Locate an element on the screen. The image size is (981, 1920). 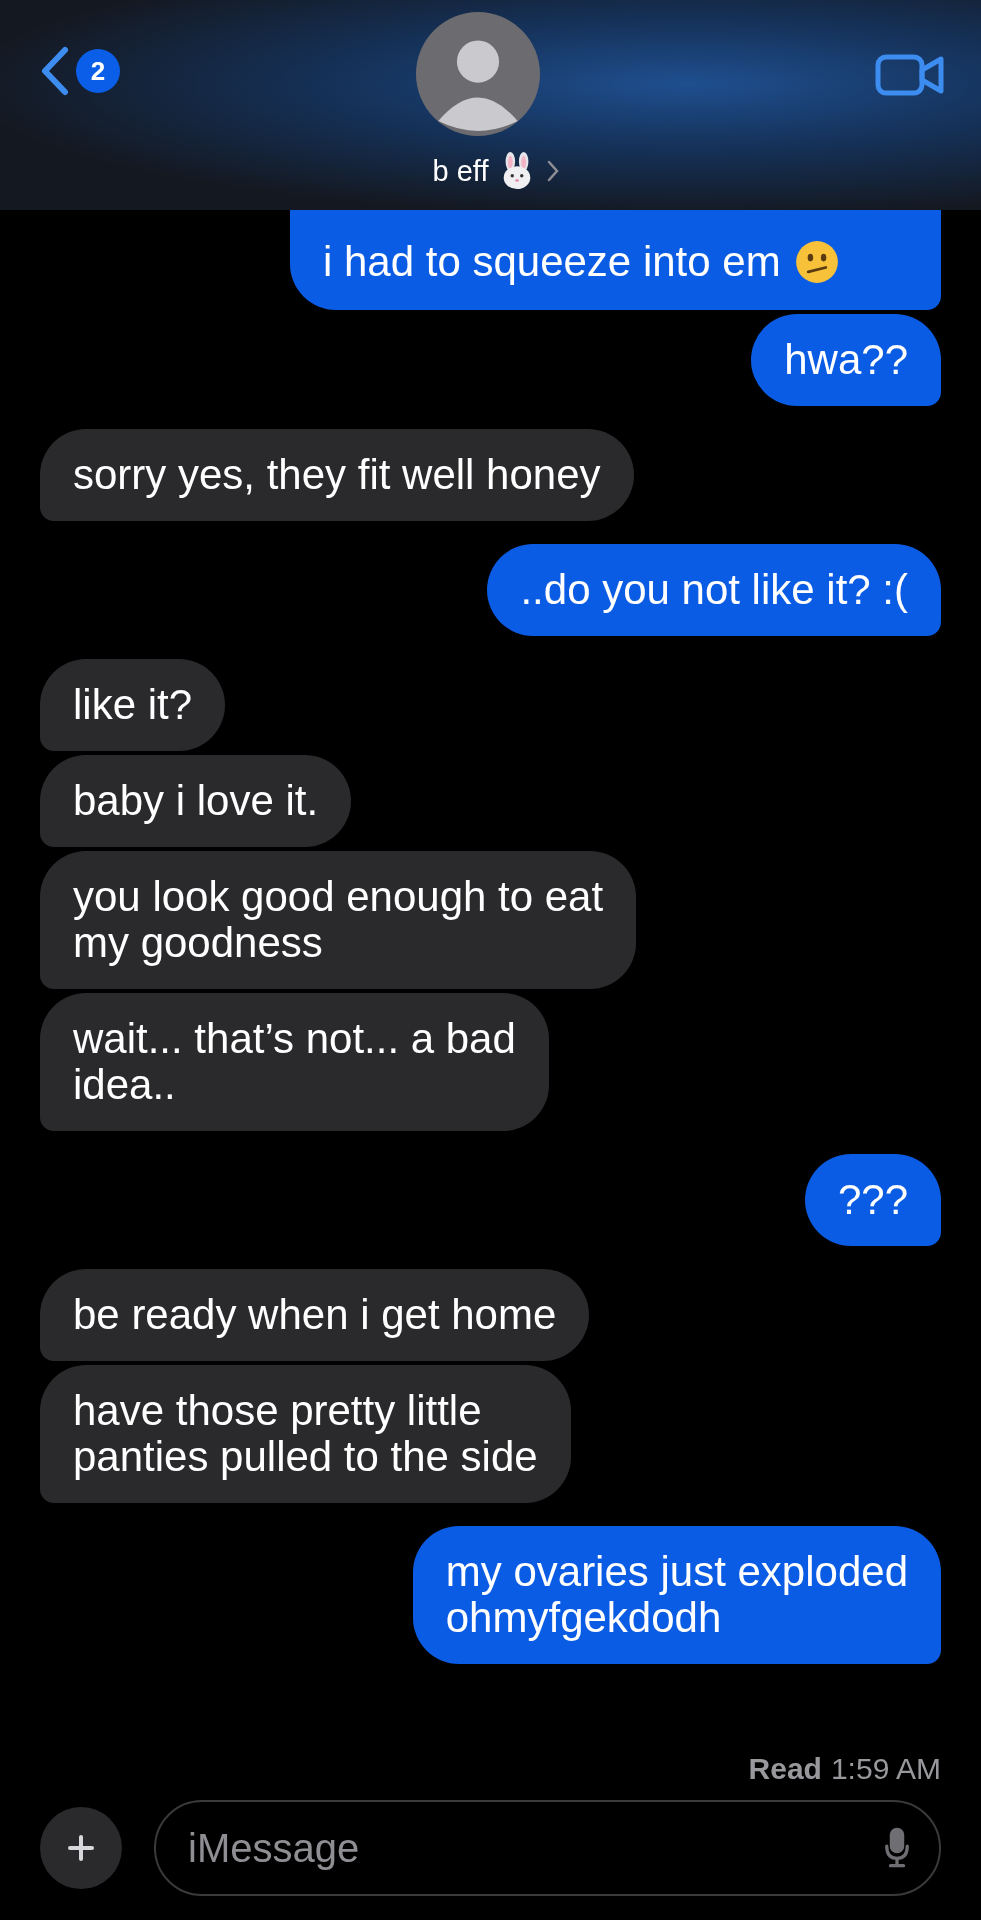
message-bubble: you look good enough to eat my goodness is located at coordinates (338, 920).